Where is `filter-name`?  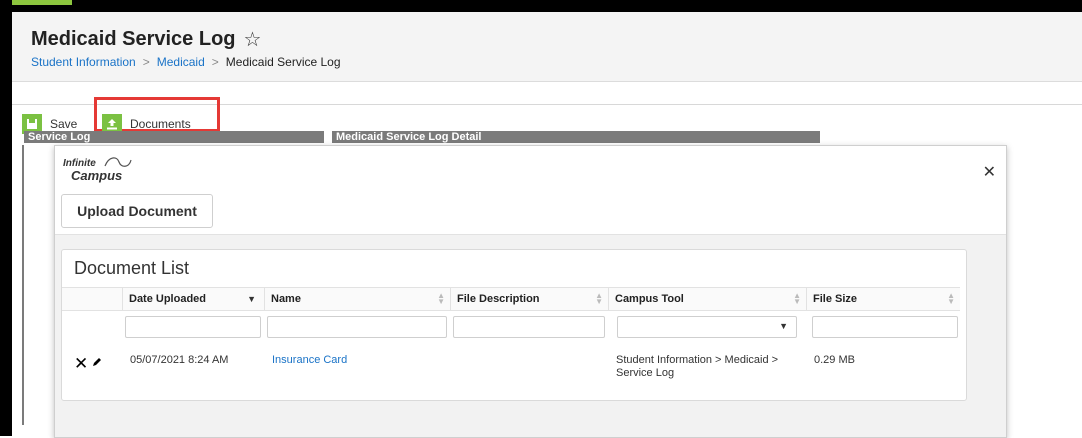 filter-name is located at coordinates (357, 327).